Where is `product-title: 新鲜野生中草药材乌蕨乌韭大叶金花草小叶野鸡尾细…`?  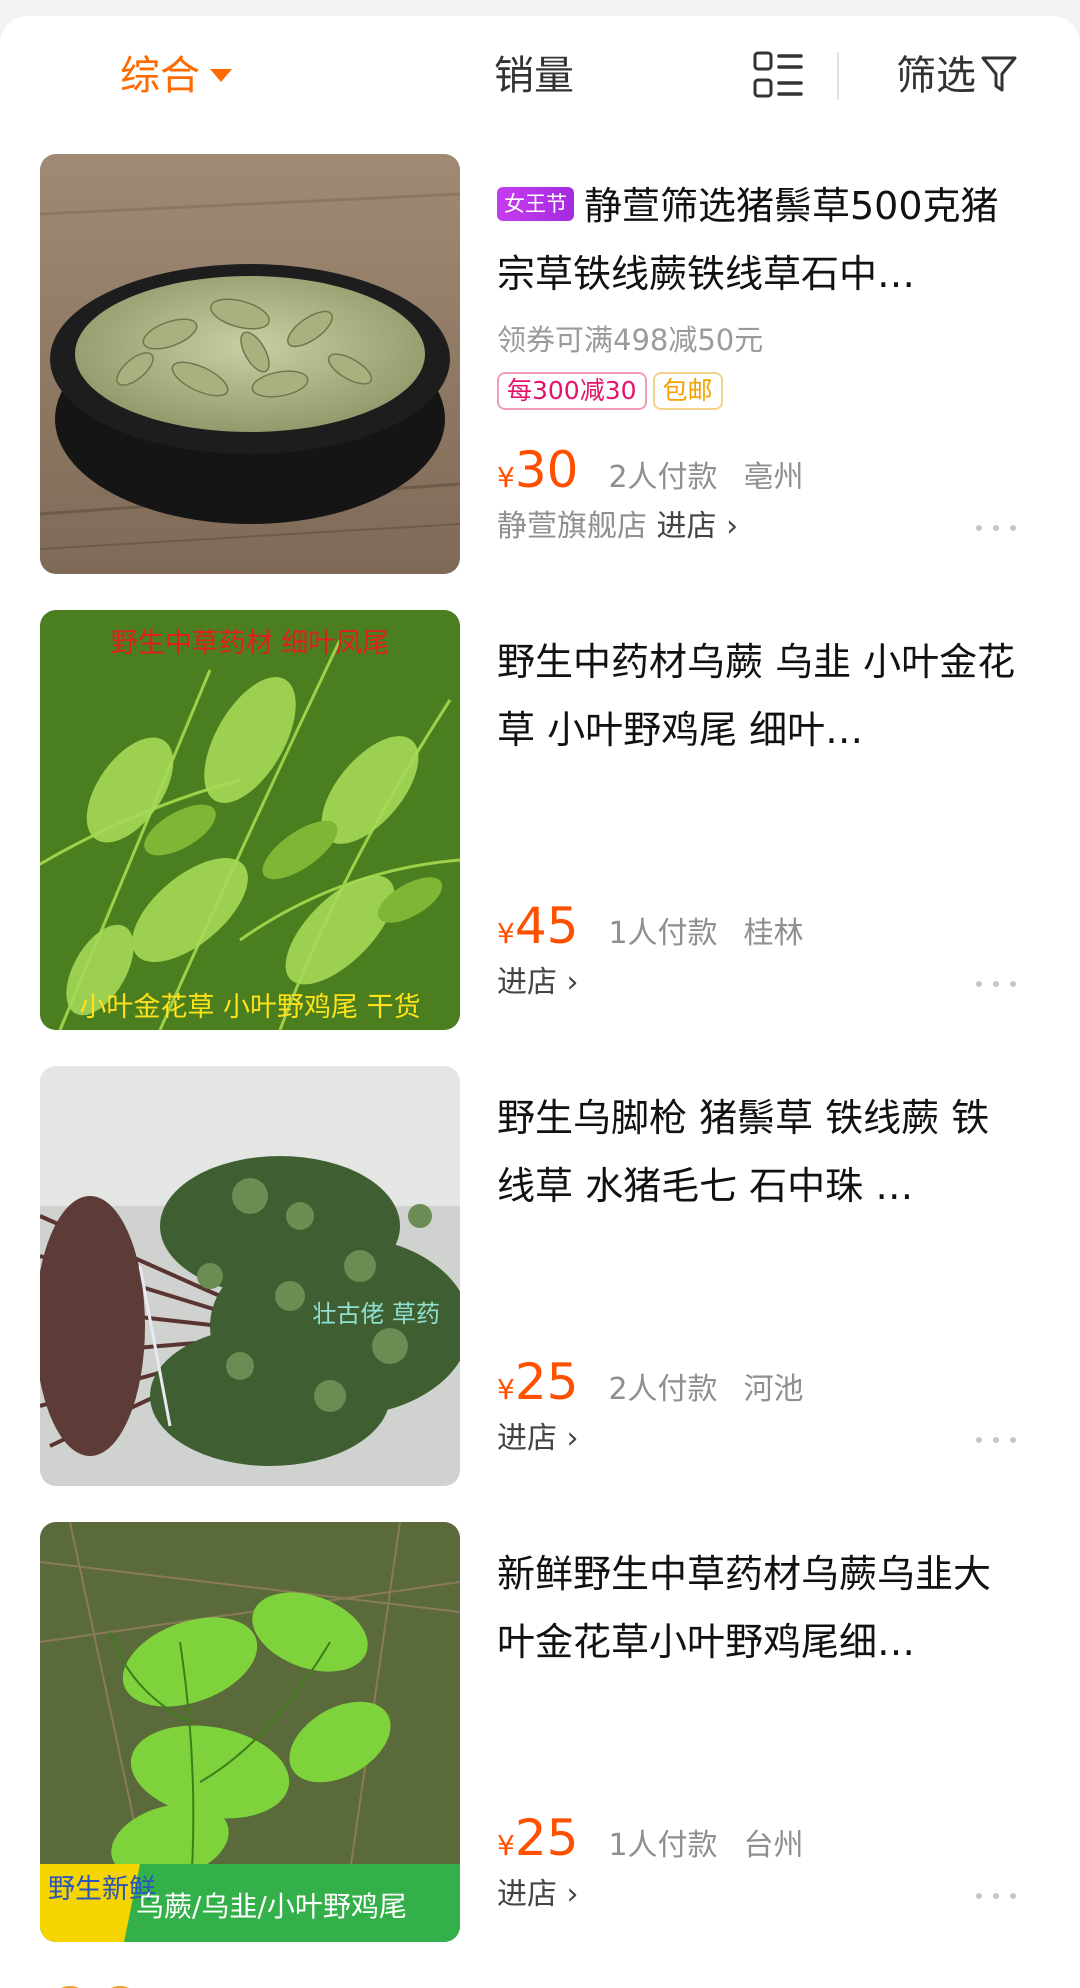
product-title: 新鲜野生中草药材乌蕨乌韭大叶金花草小叶野鸡尾细… is located at coordinates (757, 1608).